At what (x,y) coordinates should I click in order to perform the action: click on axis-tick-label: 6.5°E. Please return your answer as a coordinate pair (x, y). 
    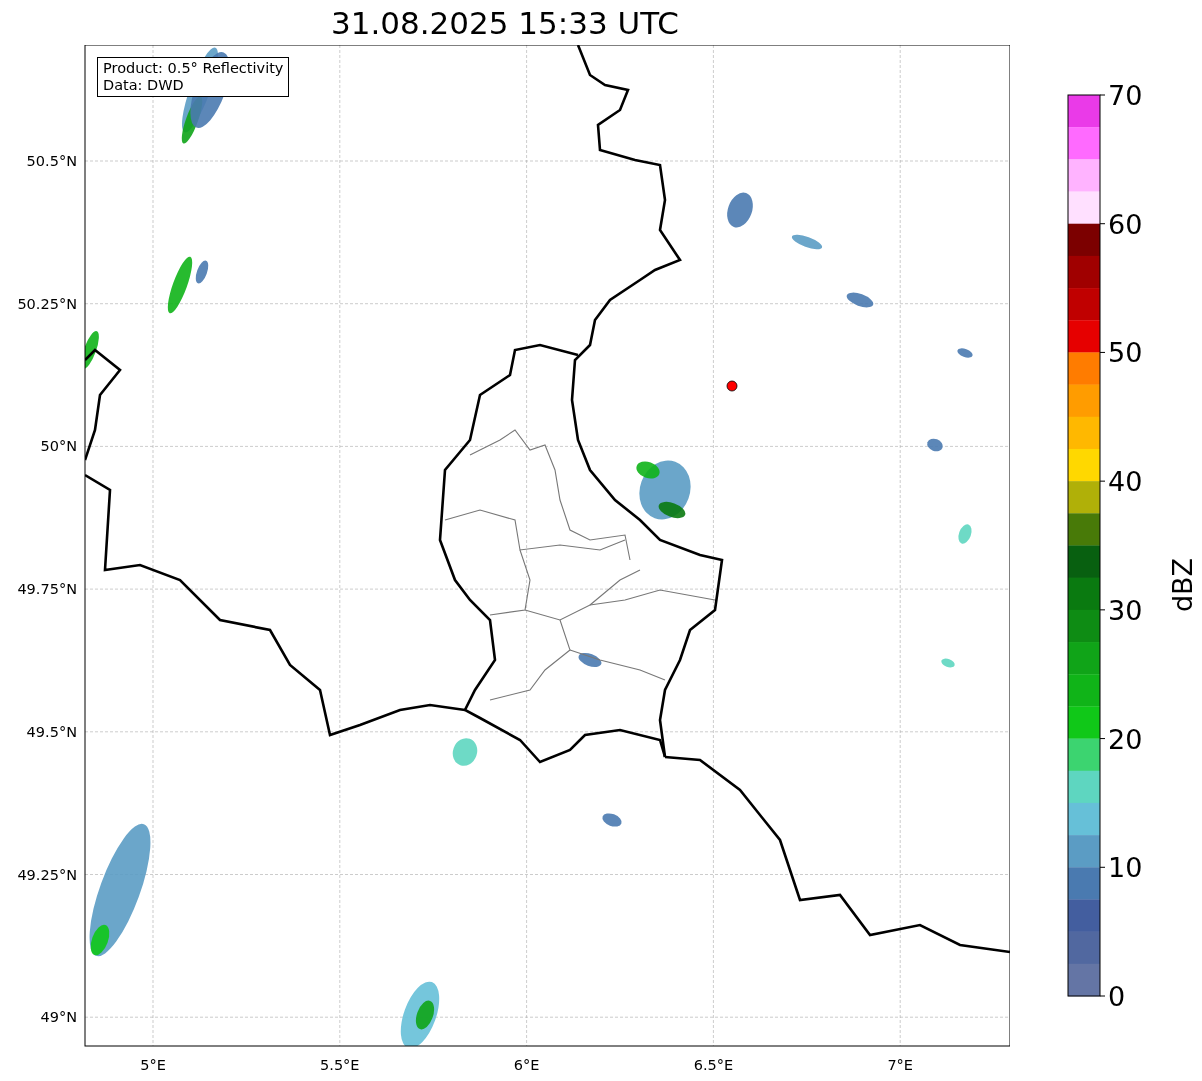
    Looking at the image, I should click on (713, 1065).